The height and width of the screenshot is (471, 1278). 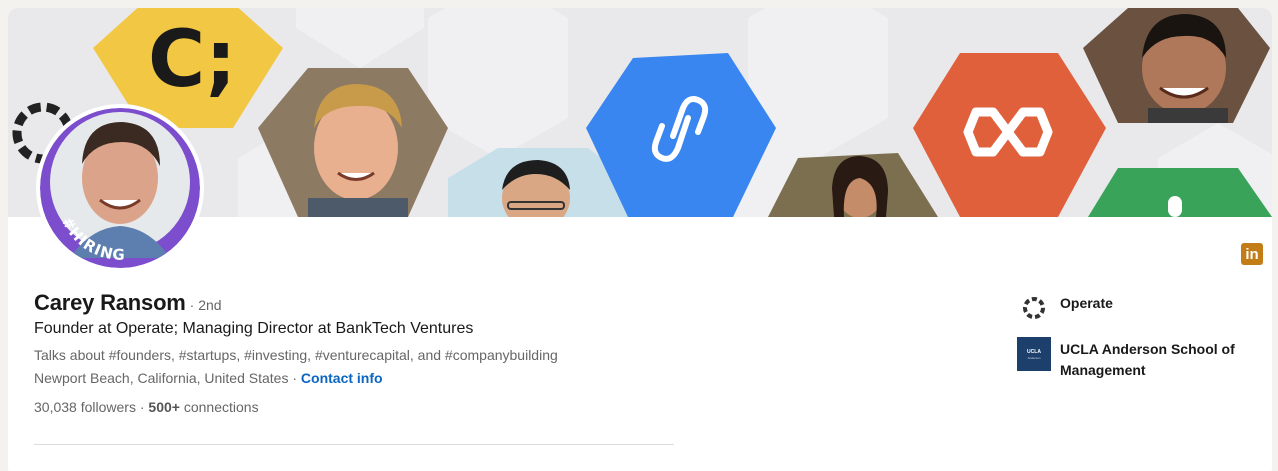 I want to click on ucla-anderson-logo-icon: UCLA Anderson, so click(x=1034, y=354).